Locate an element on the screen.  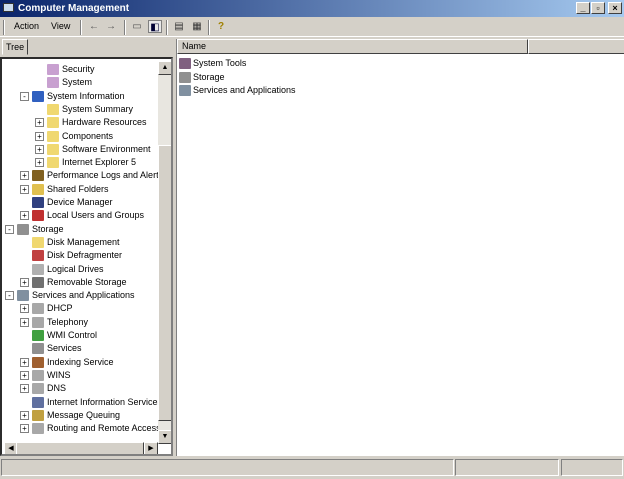
tree-item: System is located at coordinates (79, 82).